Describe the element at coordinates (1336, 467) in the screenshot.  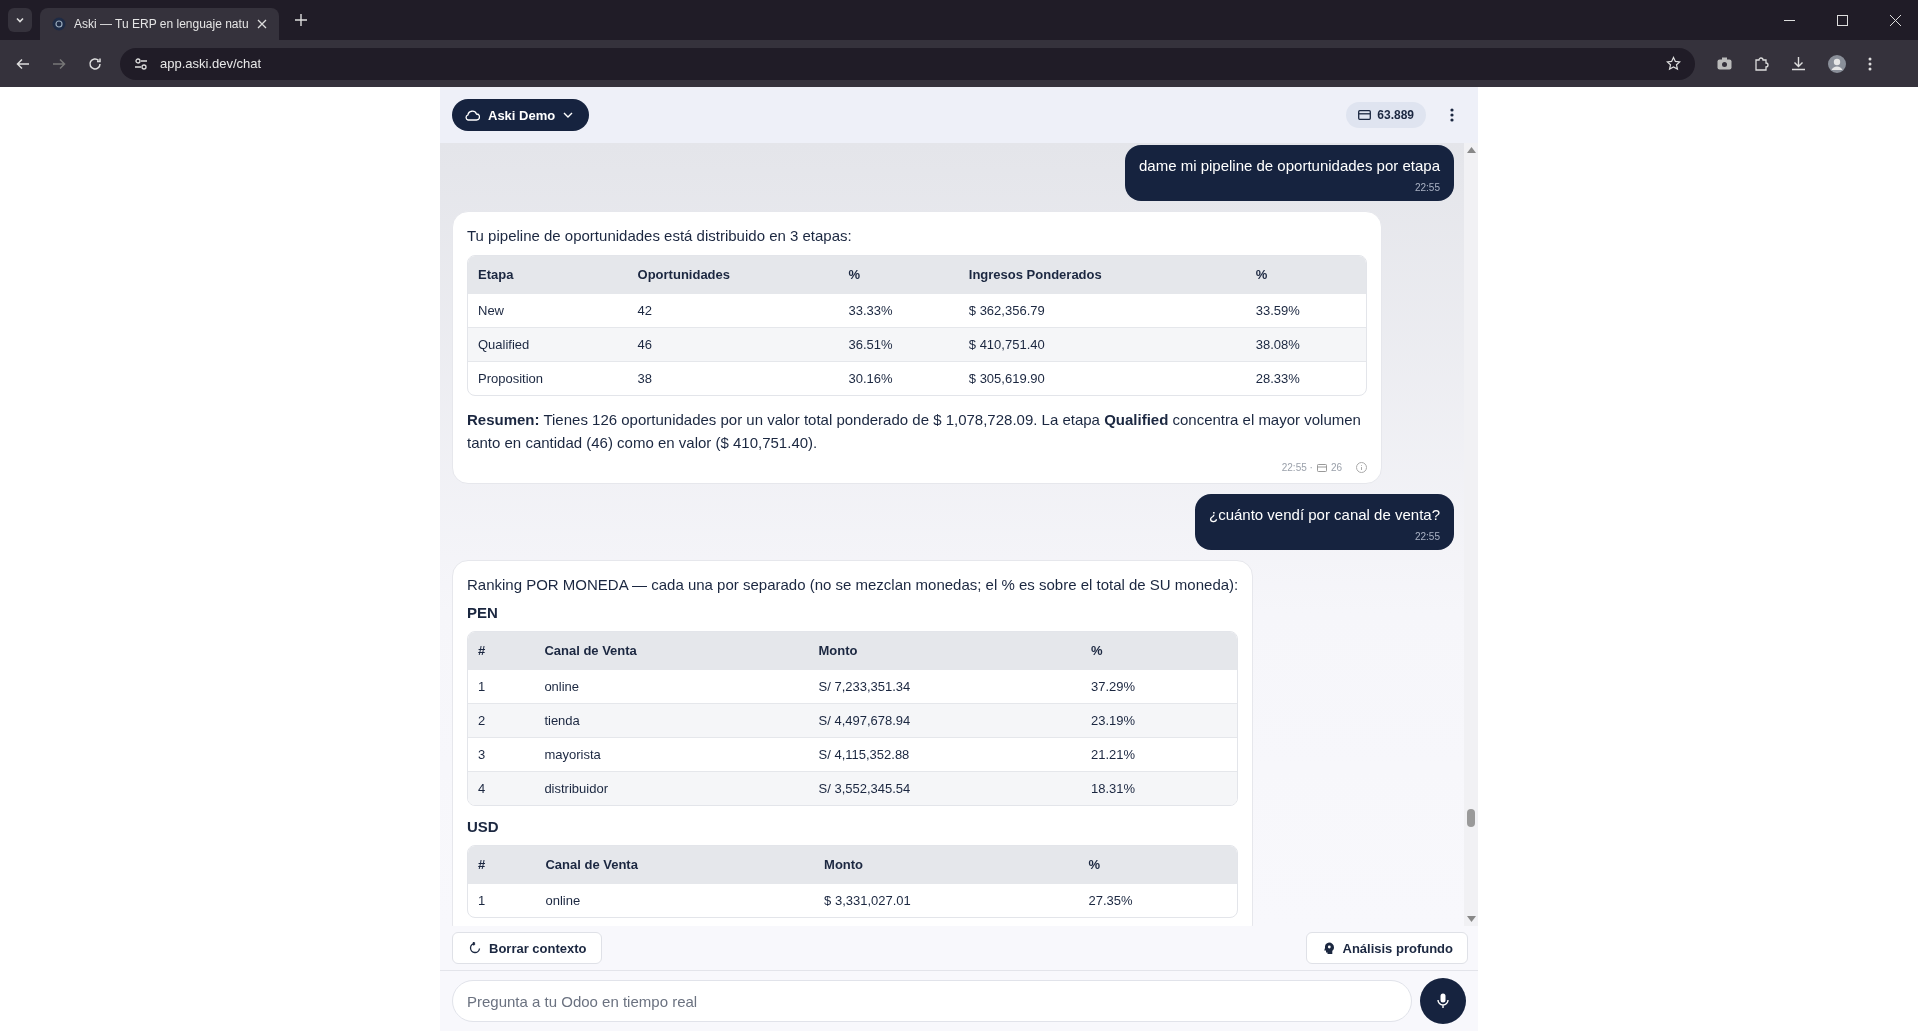
I see `credits-used: 26` at that location.